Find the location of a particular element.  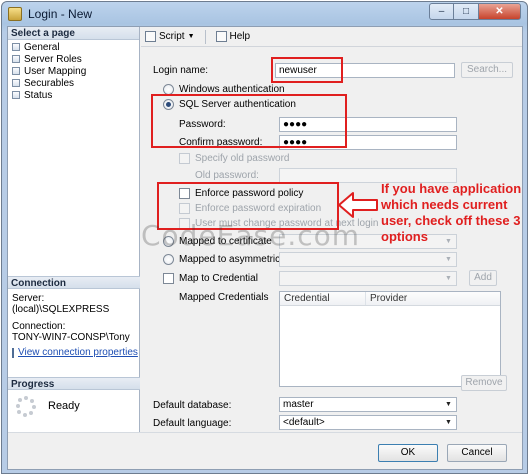

specify-old-password-checkbox is located at coordinates (184, 158).